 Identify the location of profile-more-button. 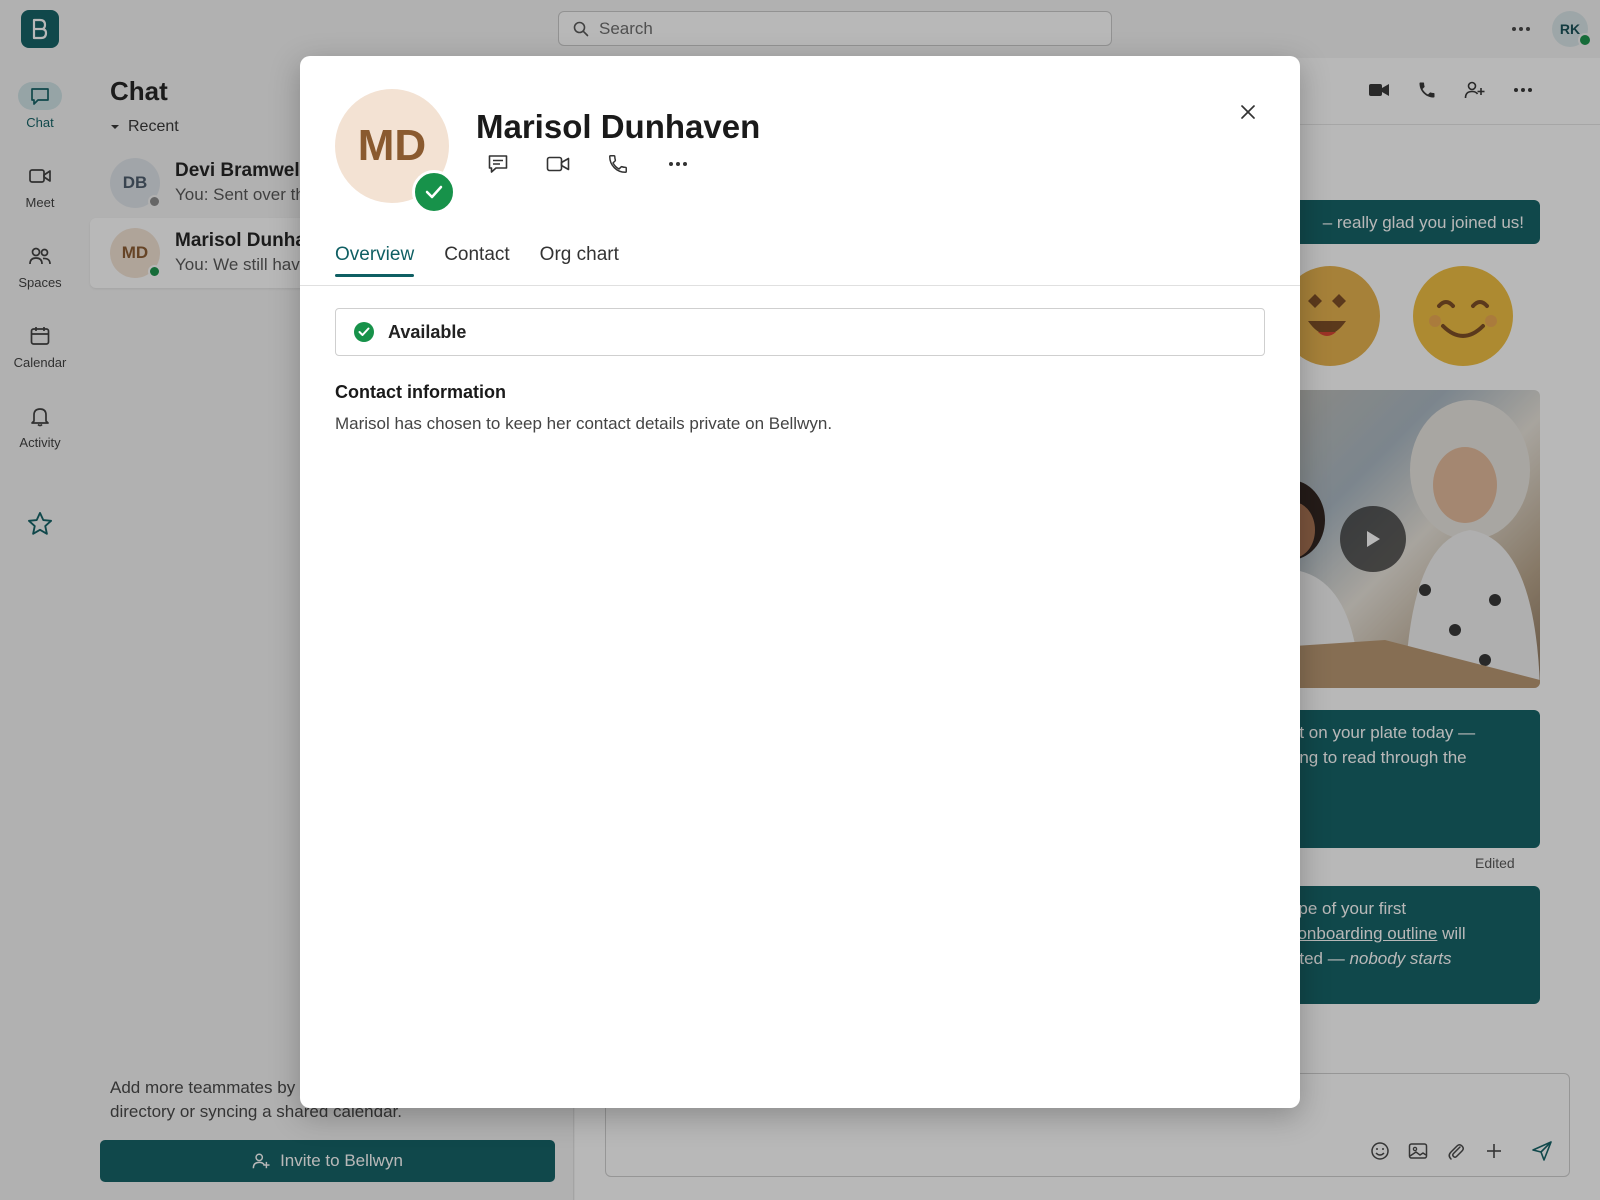
(678, 164).